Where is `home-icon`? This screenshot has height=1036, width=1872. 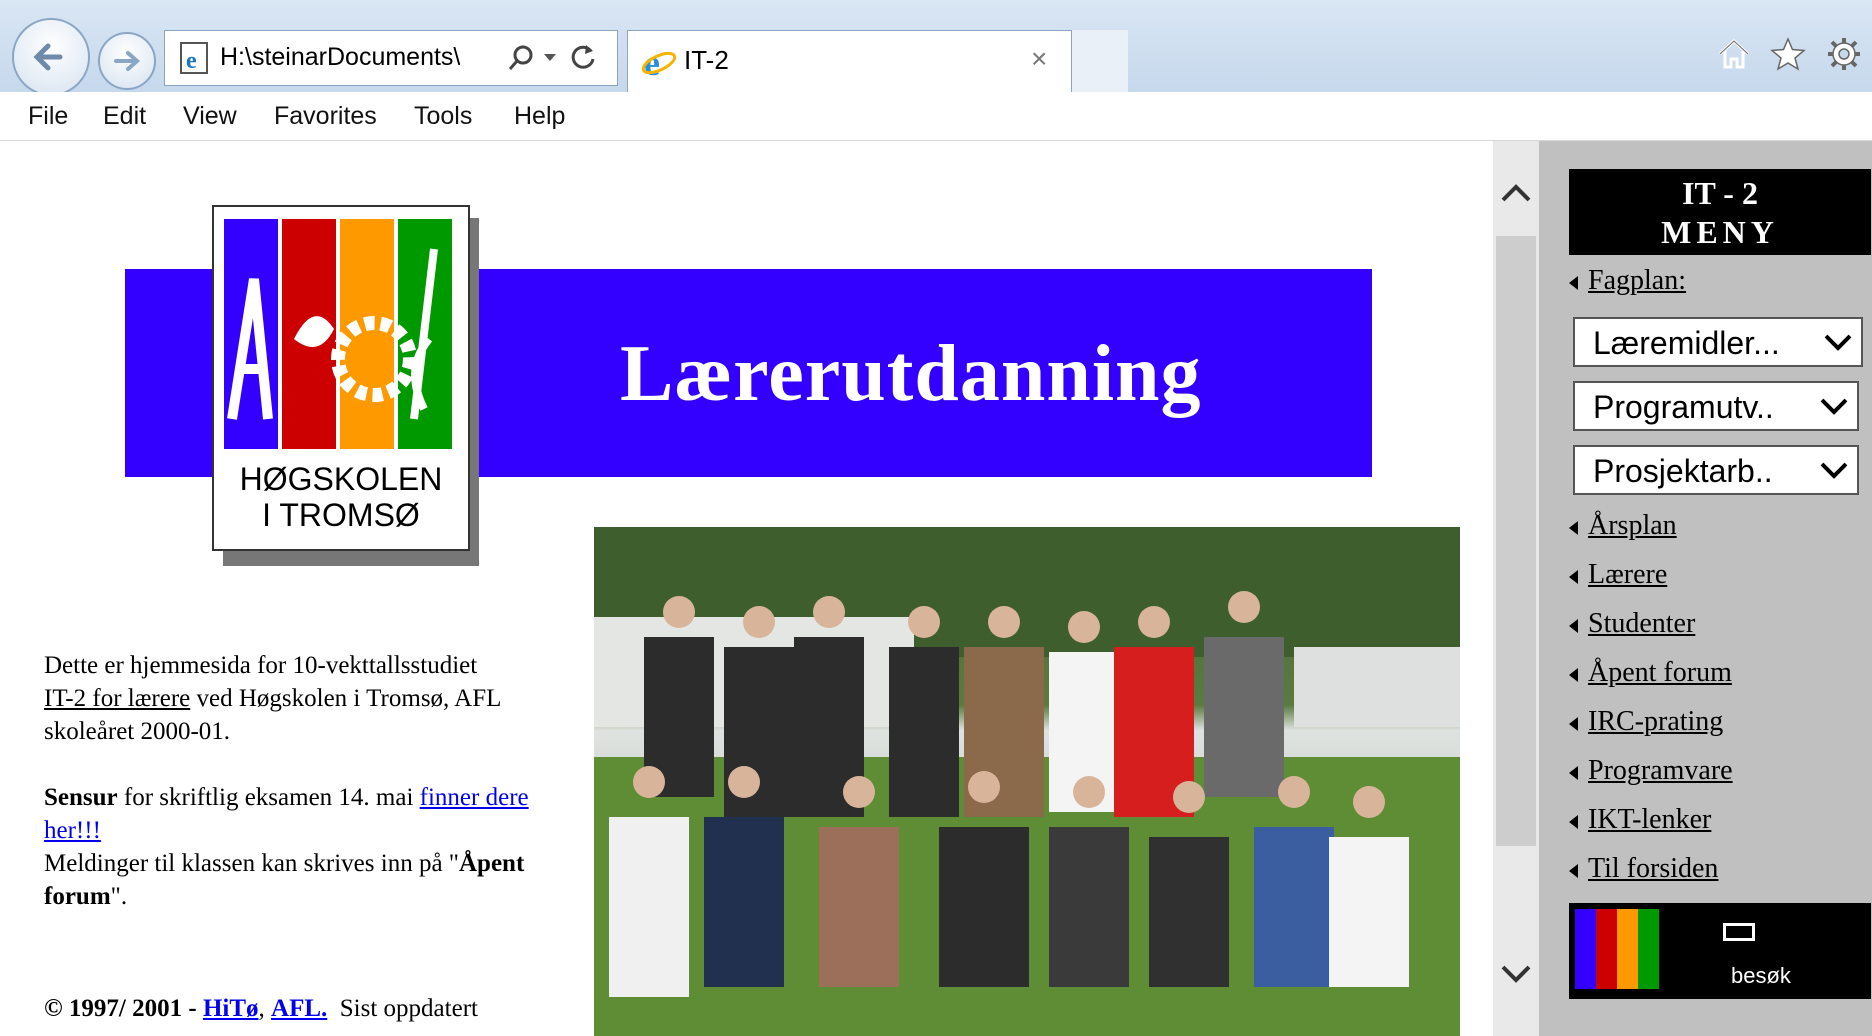
home-icon is located at coordinates (1734, 54).